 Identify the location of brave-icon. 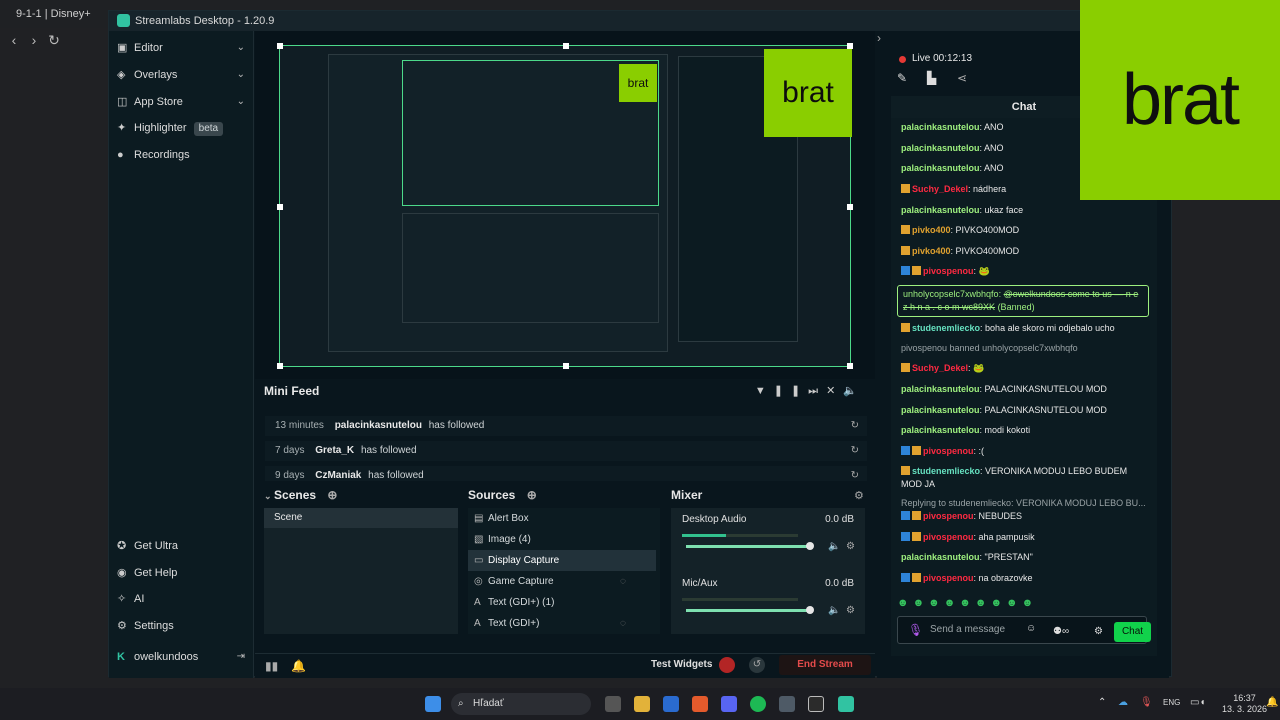
(700, 704).